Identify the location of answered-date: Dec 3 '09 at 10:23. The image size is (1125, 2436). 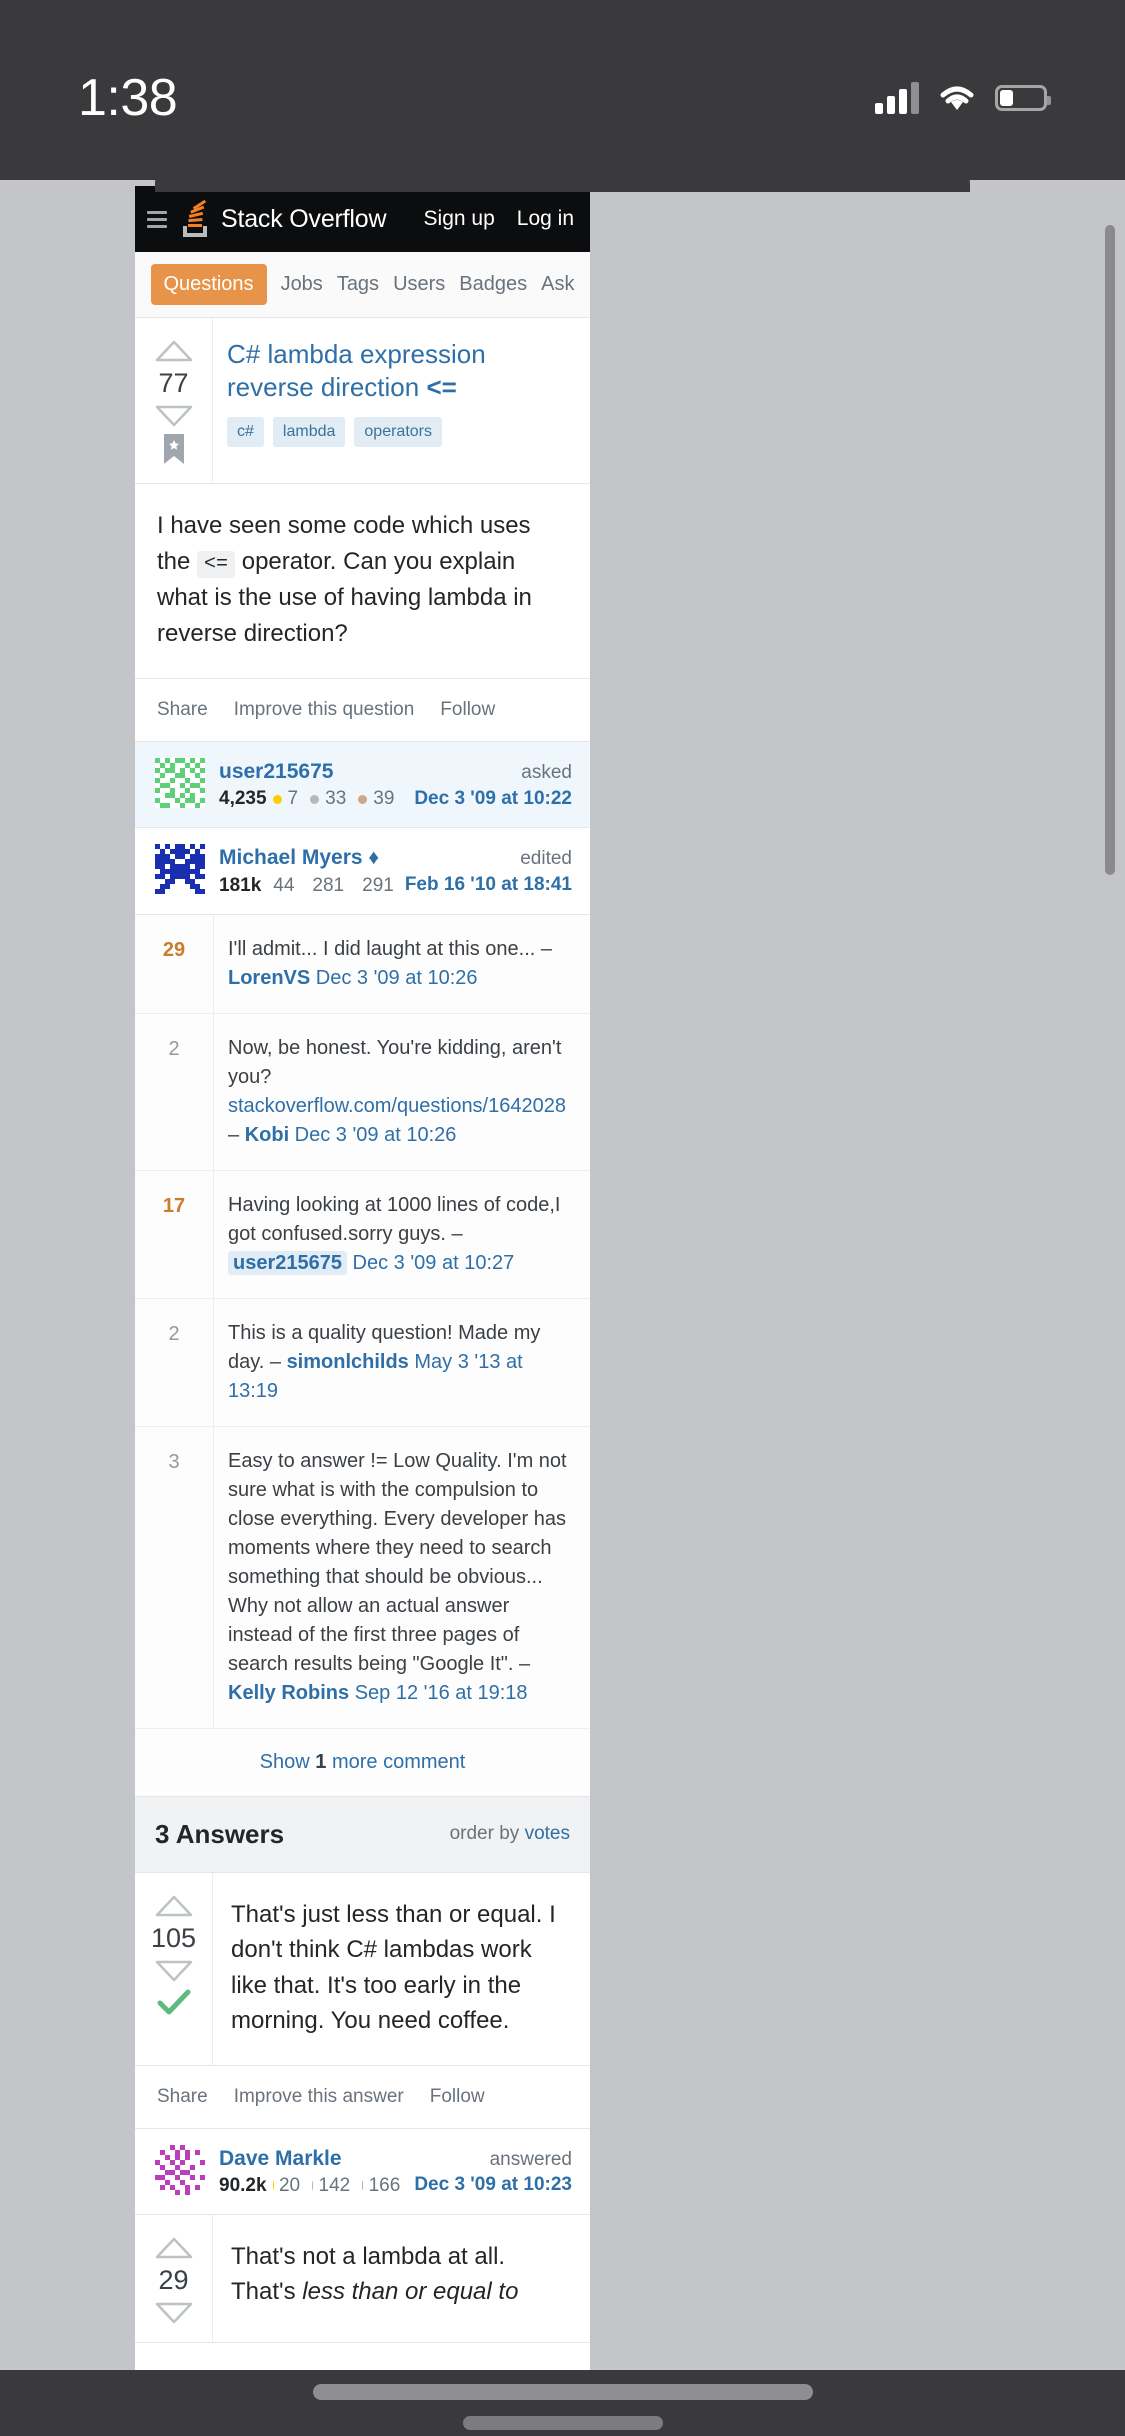
(493, 2185).